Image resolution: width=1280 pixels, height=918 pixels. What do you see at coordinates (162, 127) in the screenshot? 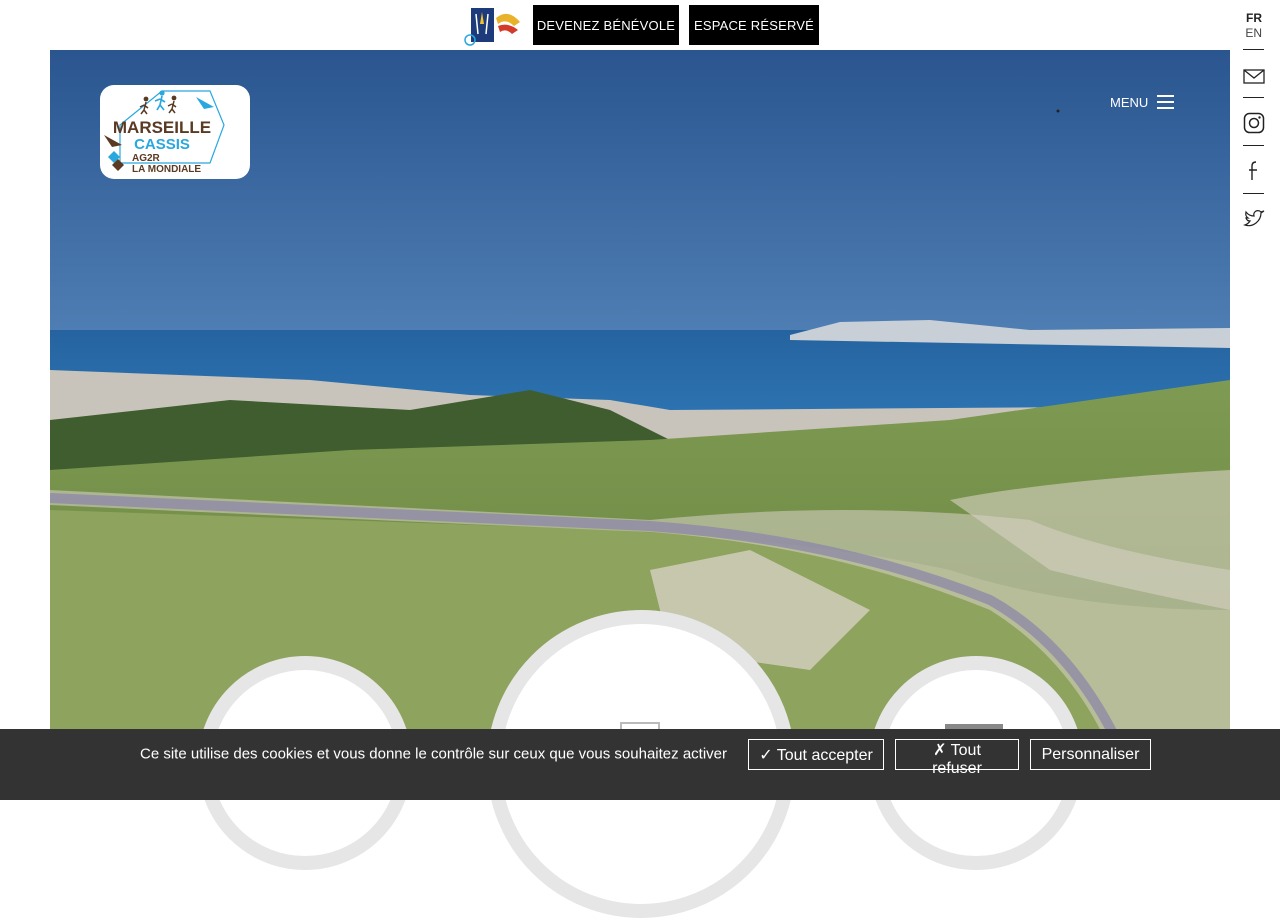
I see `logo-line1: MARSEILLE` at bounding box center [162, 127].